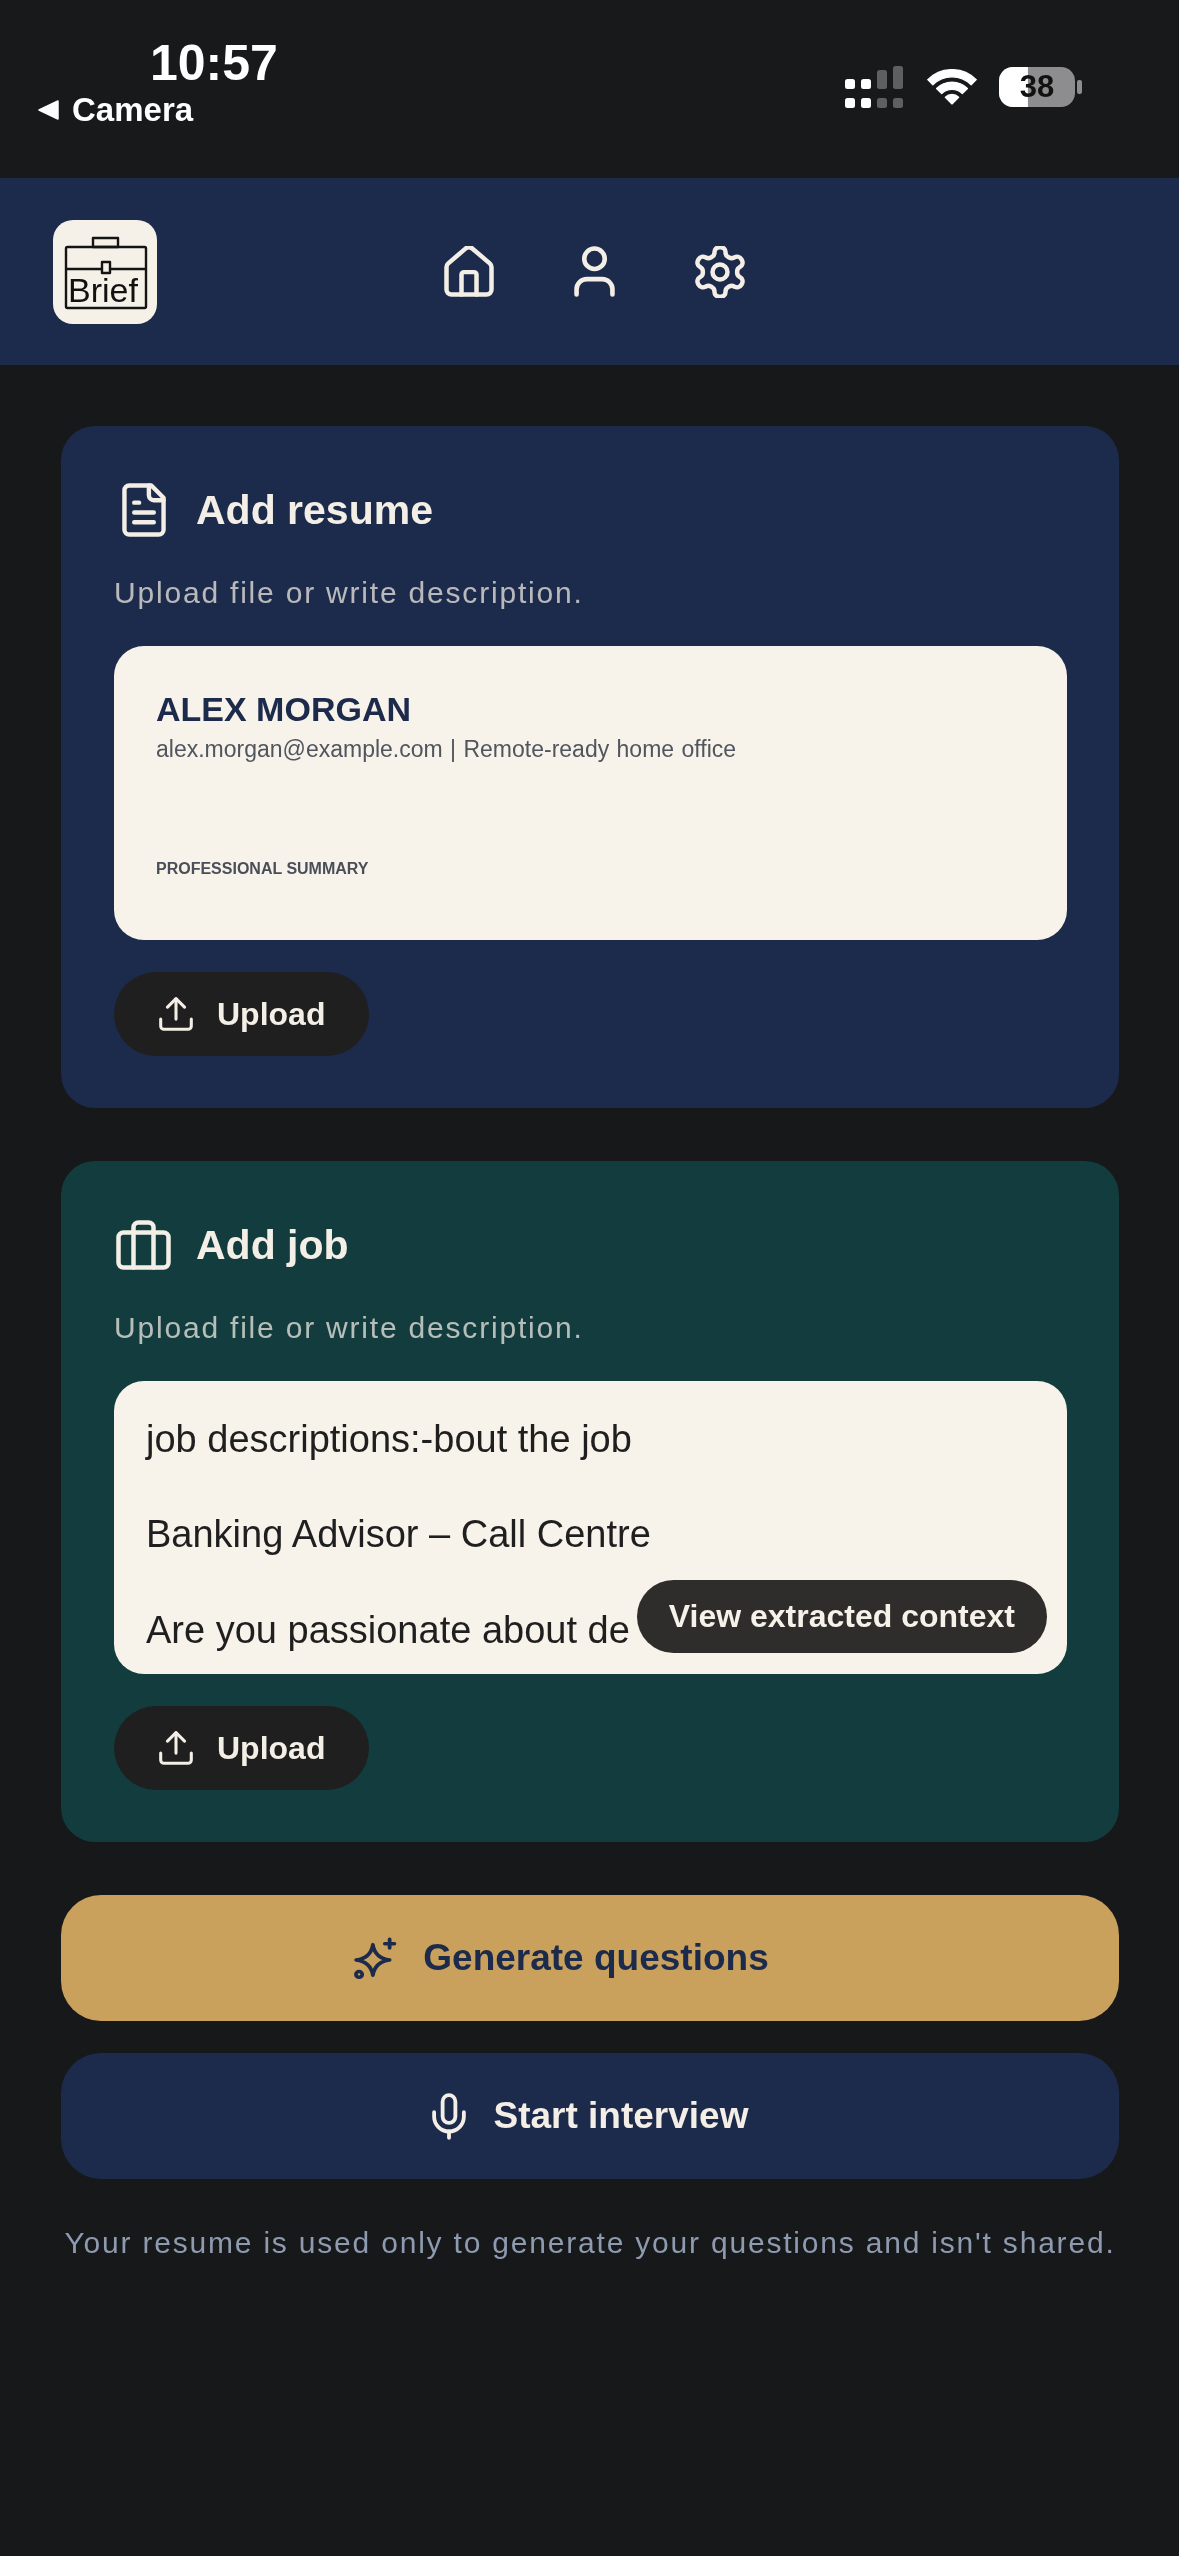  I want to click on app-logo: Brief, so click(105, 271).